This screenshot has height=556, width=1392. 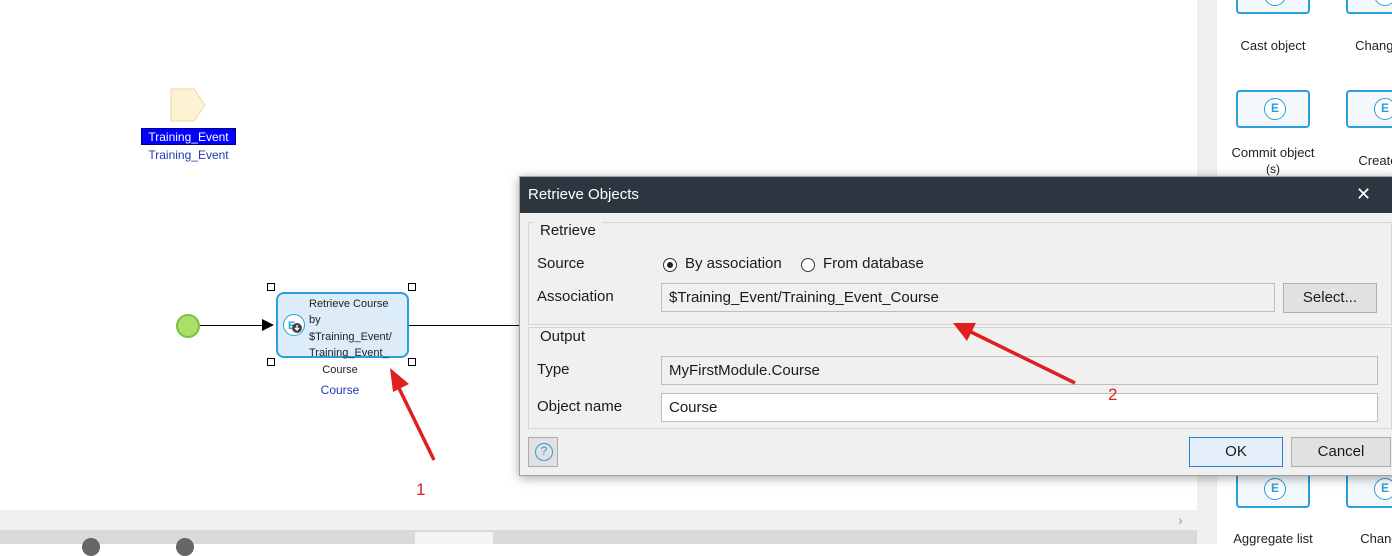 What do you see at coordinates (873, 263) in the screenshot?
I see `radio-from-database-label: From database` at bounding box center [873, 263].